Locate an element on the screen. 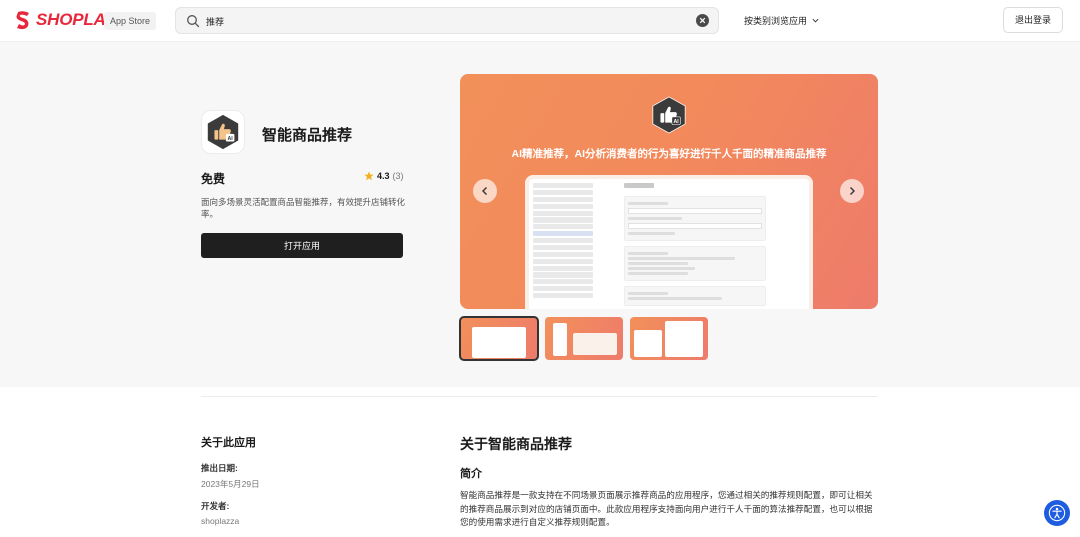  mockup-content is located at coordinates (695, 246).